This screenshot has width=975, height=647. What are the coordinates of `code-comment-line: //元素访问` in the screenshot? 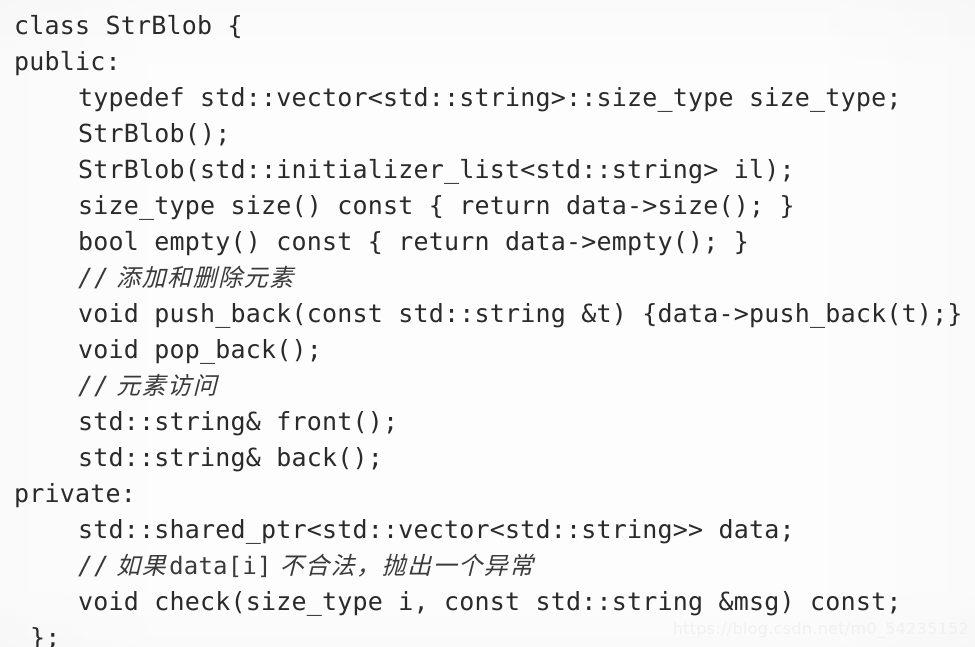 It's located at (487, 386).